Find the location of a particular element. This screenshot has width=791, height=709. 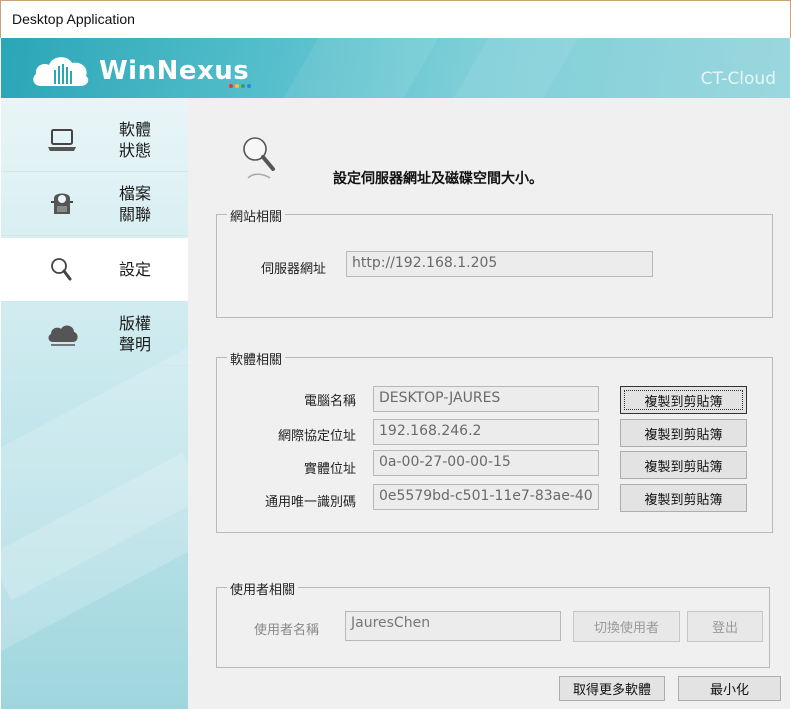

brand-name: CT-Cloud is located at coordinates (738, 79).